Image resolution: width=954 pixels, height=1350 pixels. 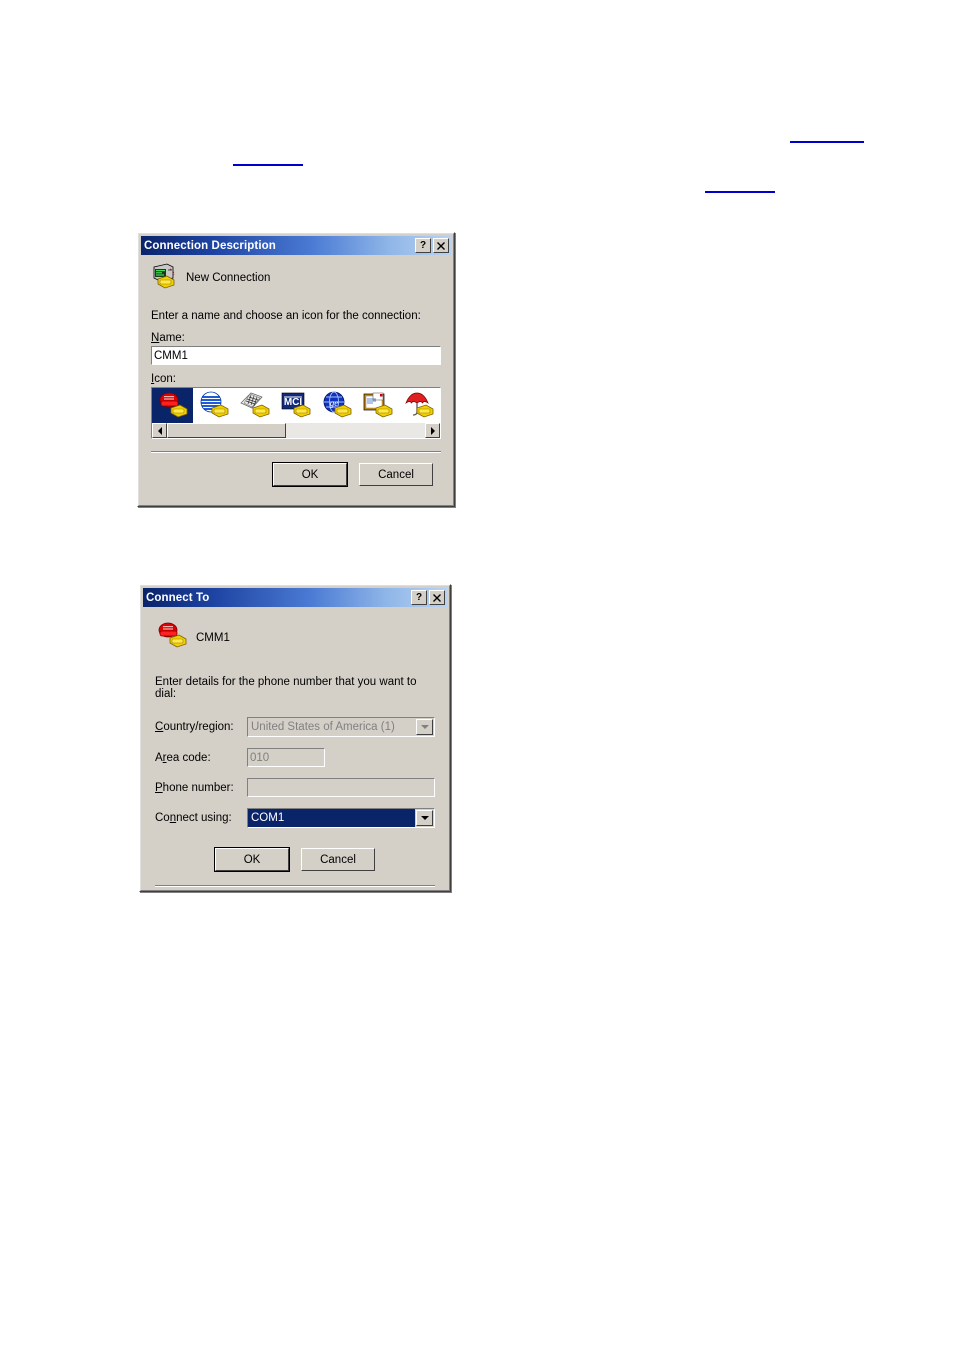 What do you see at coordinates (204, 818) in the screenshot?
I see `connect-using-label-rest: nect using:` at bounding box center [204, 818].